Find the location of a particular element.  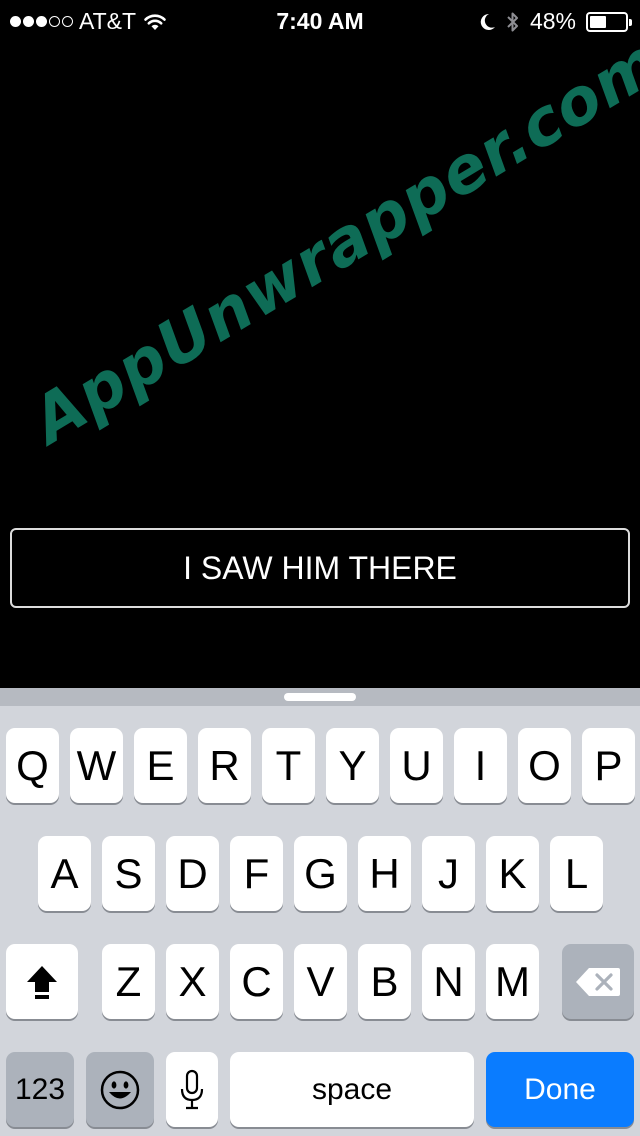

emoji-icon is located at coordinates (120, 1089).